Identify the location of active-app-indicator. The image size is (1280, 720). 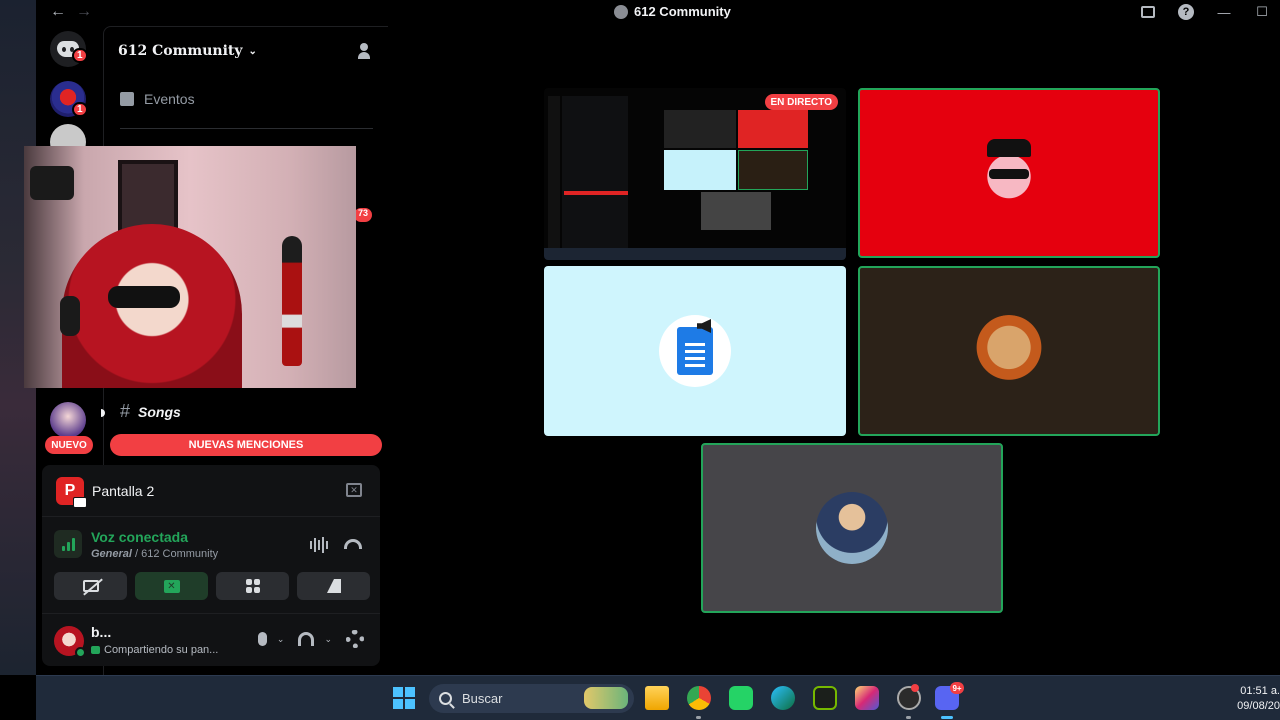
(947, 717).